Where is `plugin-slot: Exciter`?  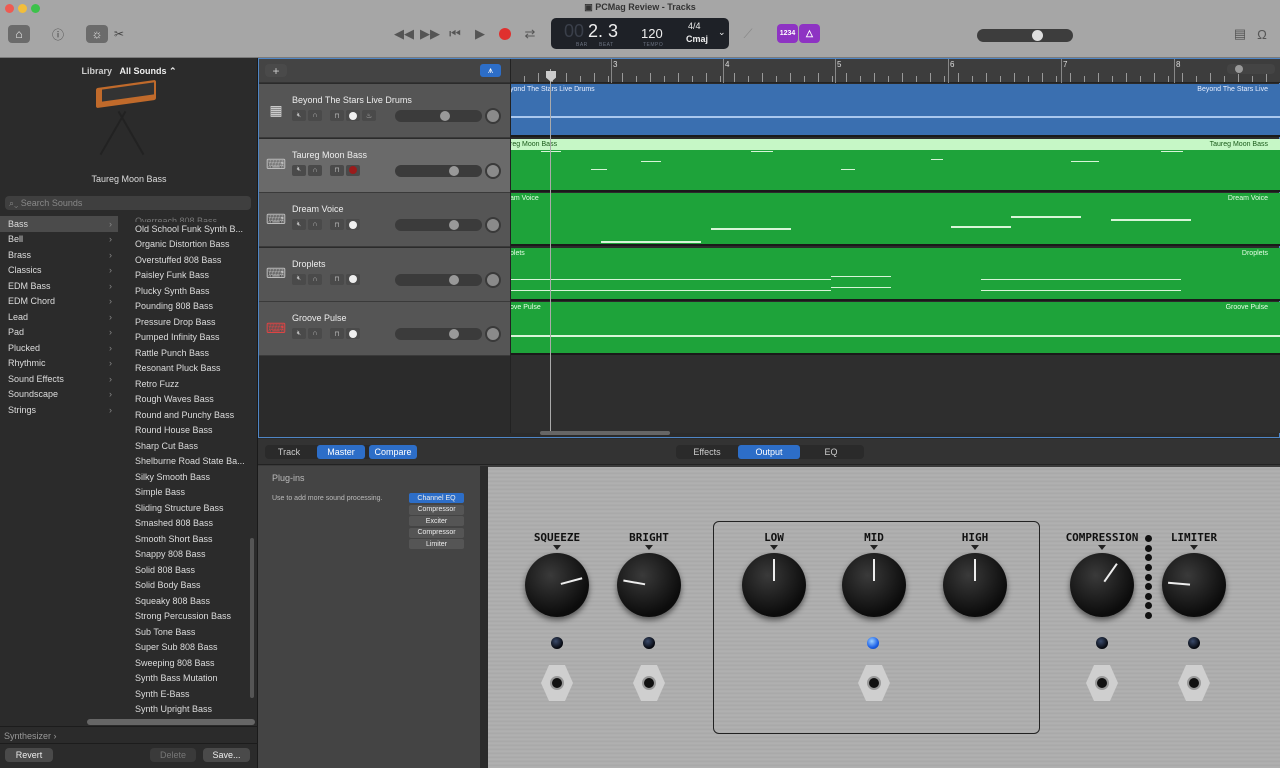 plugin-slot: Exciter is located at coordinates (436, 521).